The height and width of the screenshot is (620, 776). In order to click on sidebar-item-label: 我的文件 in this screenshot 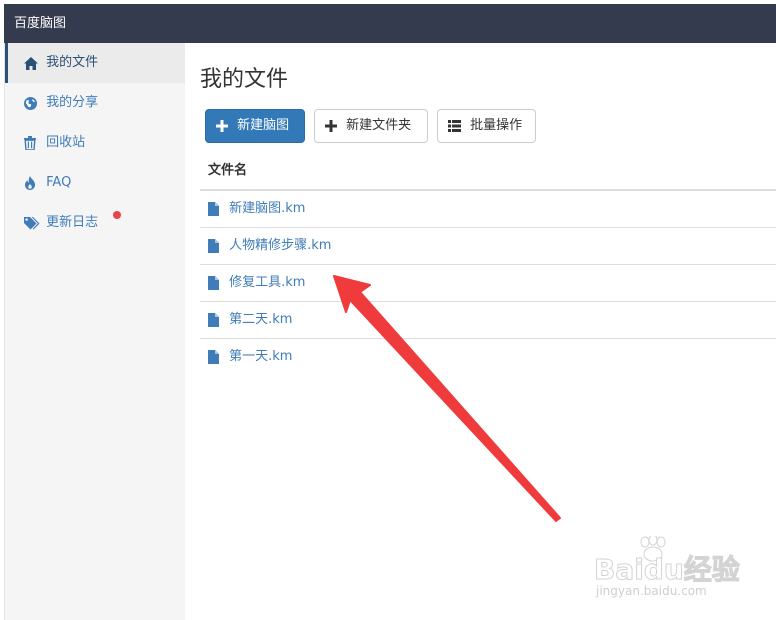, I will do `click(72, 62)`.